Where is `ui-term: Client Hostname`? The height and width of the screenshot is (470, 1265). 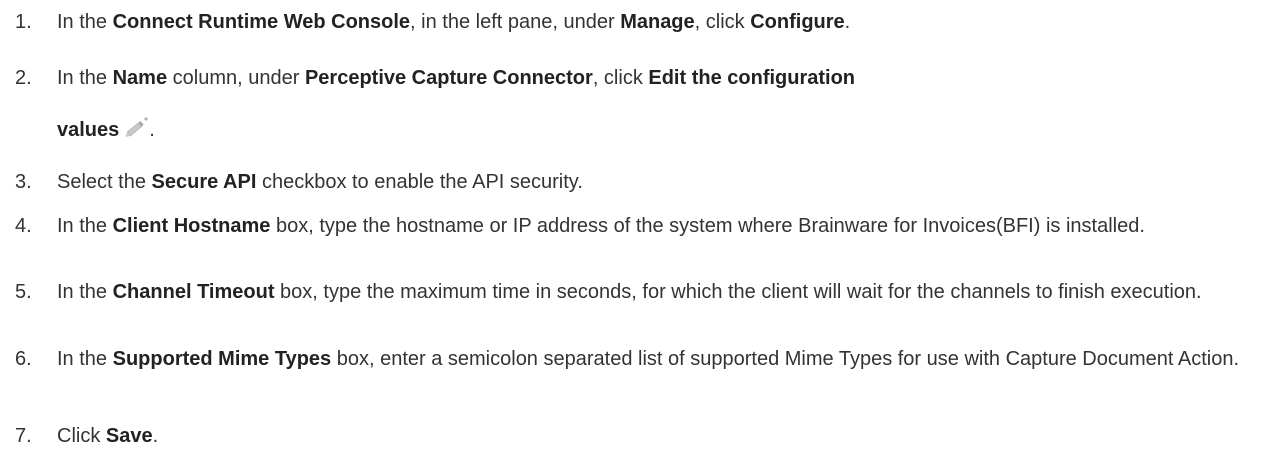 ui-term: Client Hostname is located at coordinates (191, 226).